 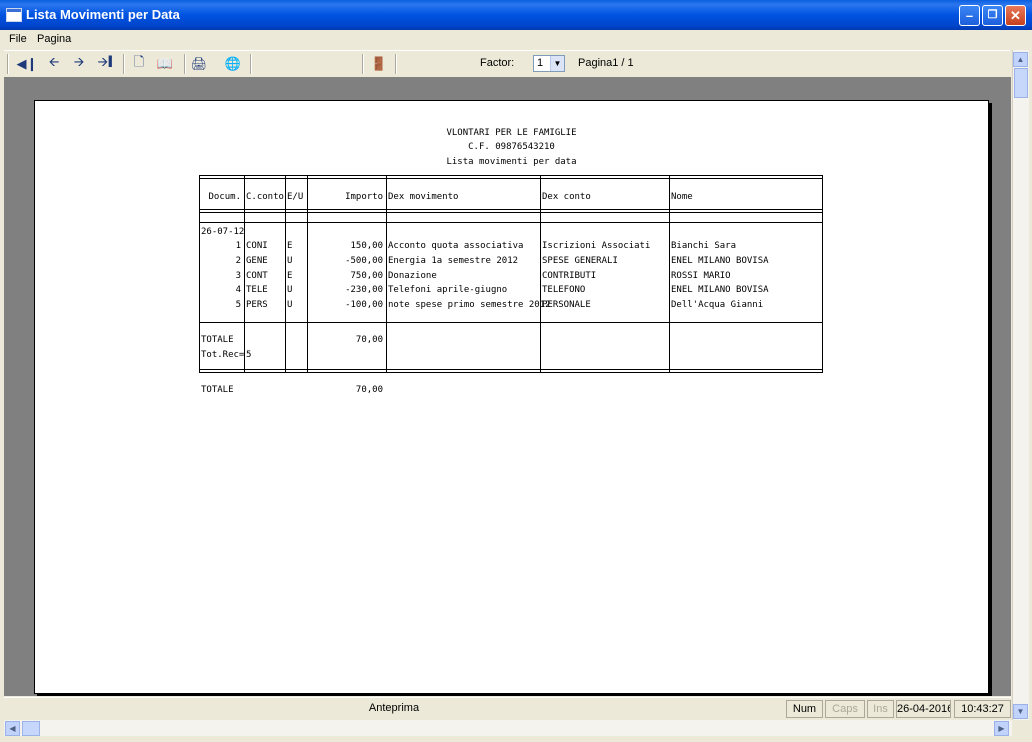 What do you see at coordinates (704, 246) in the screenshot?
I see `row-nome: Bianchi Sara` at bounding box center [704, 246].